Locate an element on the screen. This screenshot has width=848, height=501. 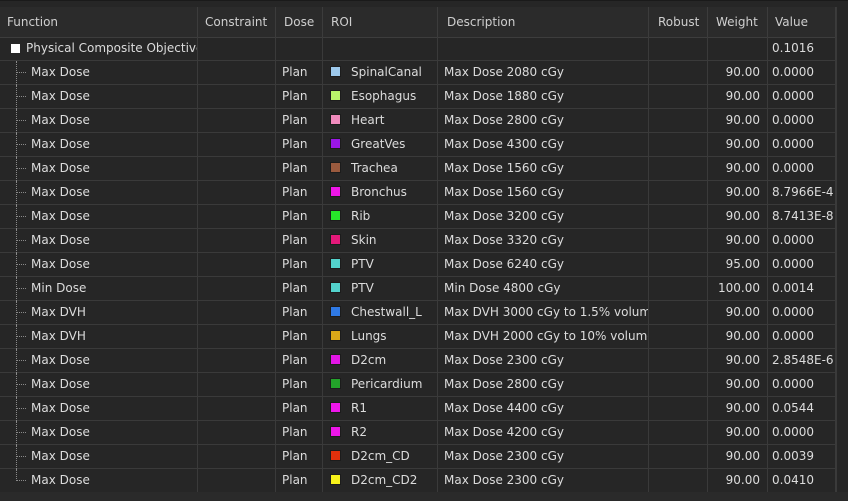
column-header-description: Description is located at coordinates (543, 22).